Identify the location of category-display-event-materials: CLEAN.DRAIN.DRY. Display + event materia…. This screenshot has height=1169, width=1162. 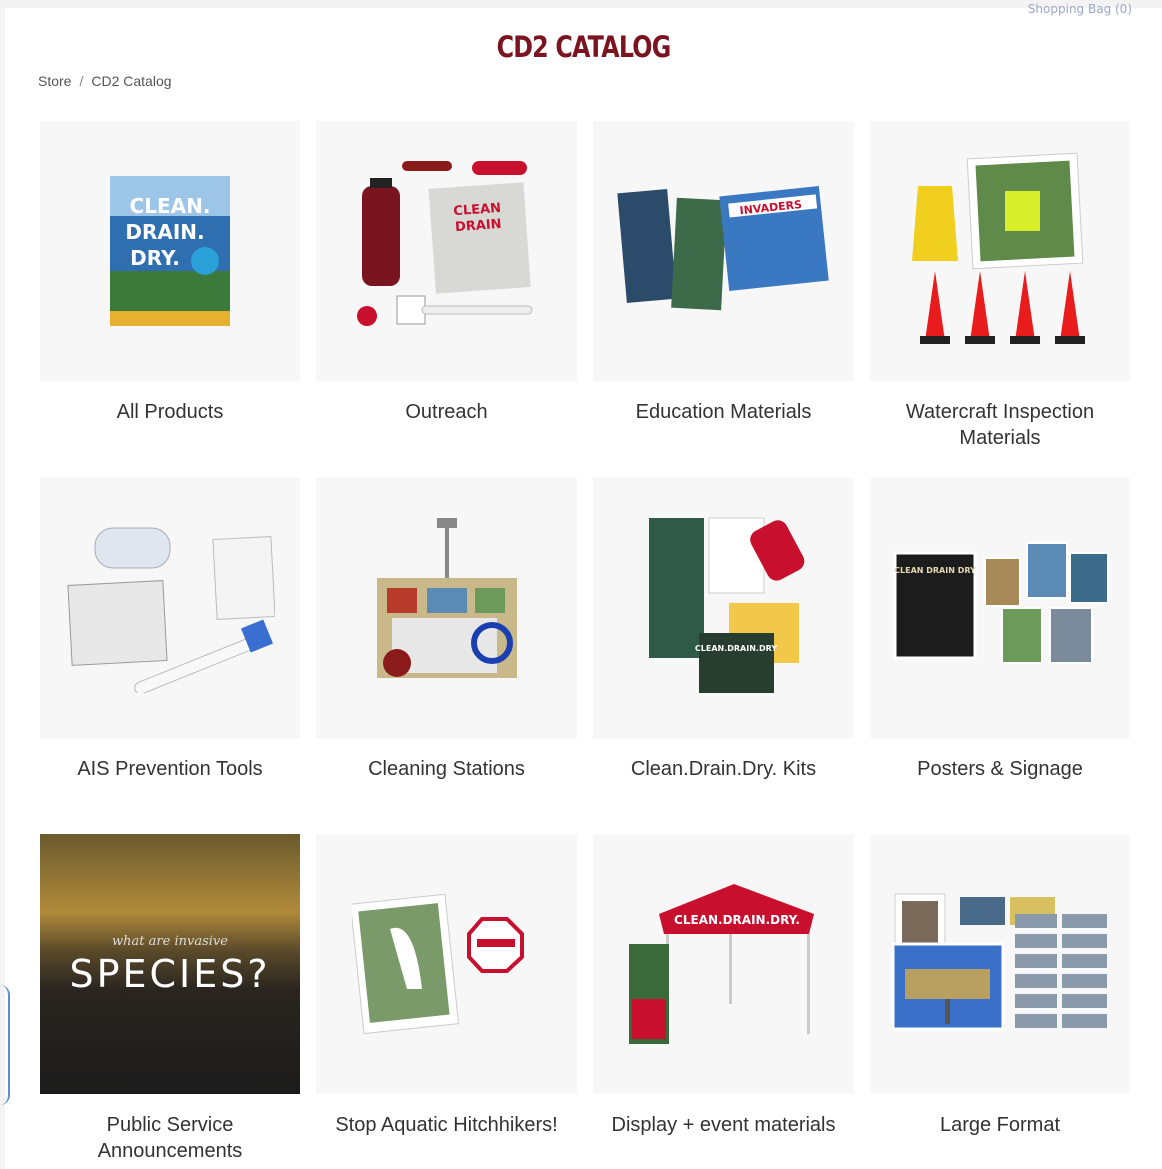
(723, 1001).